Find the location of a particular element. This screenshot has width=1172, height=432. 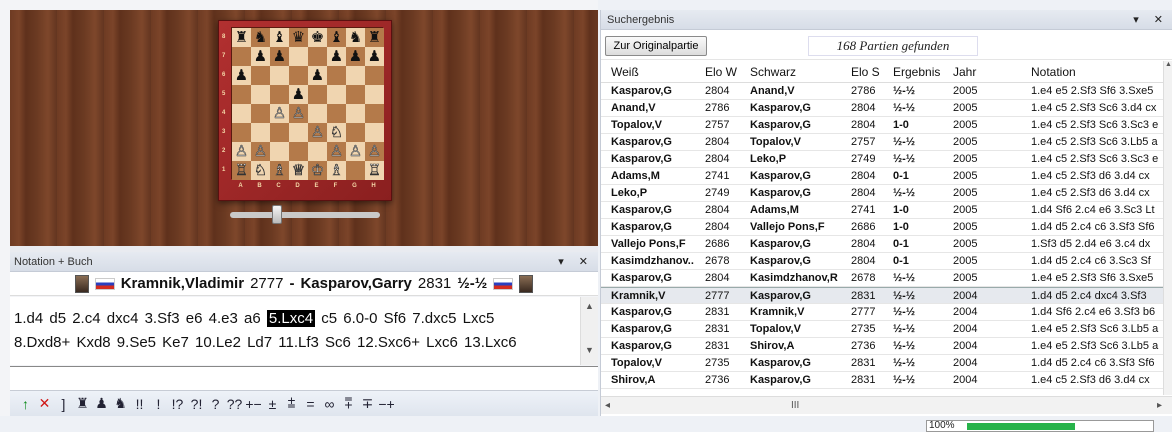

board-square-c7: ♟ is located at coordinates (279, 56).